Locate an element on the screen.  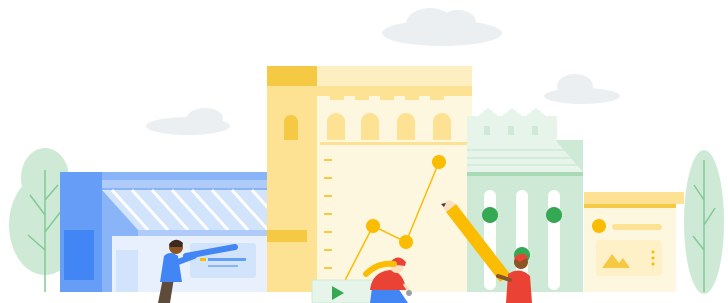
video-box is located at coordinates (344, 291).